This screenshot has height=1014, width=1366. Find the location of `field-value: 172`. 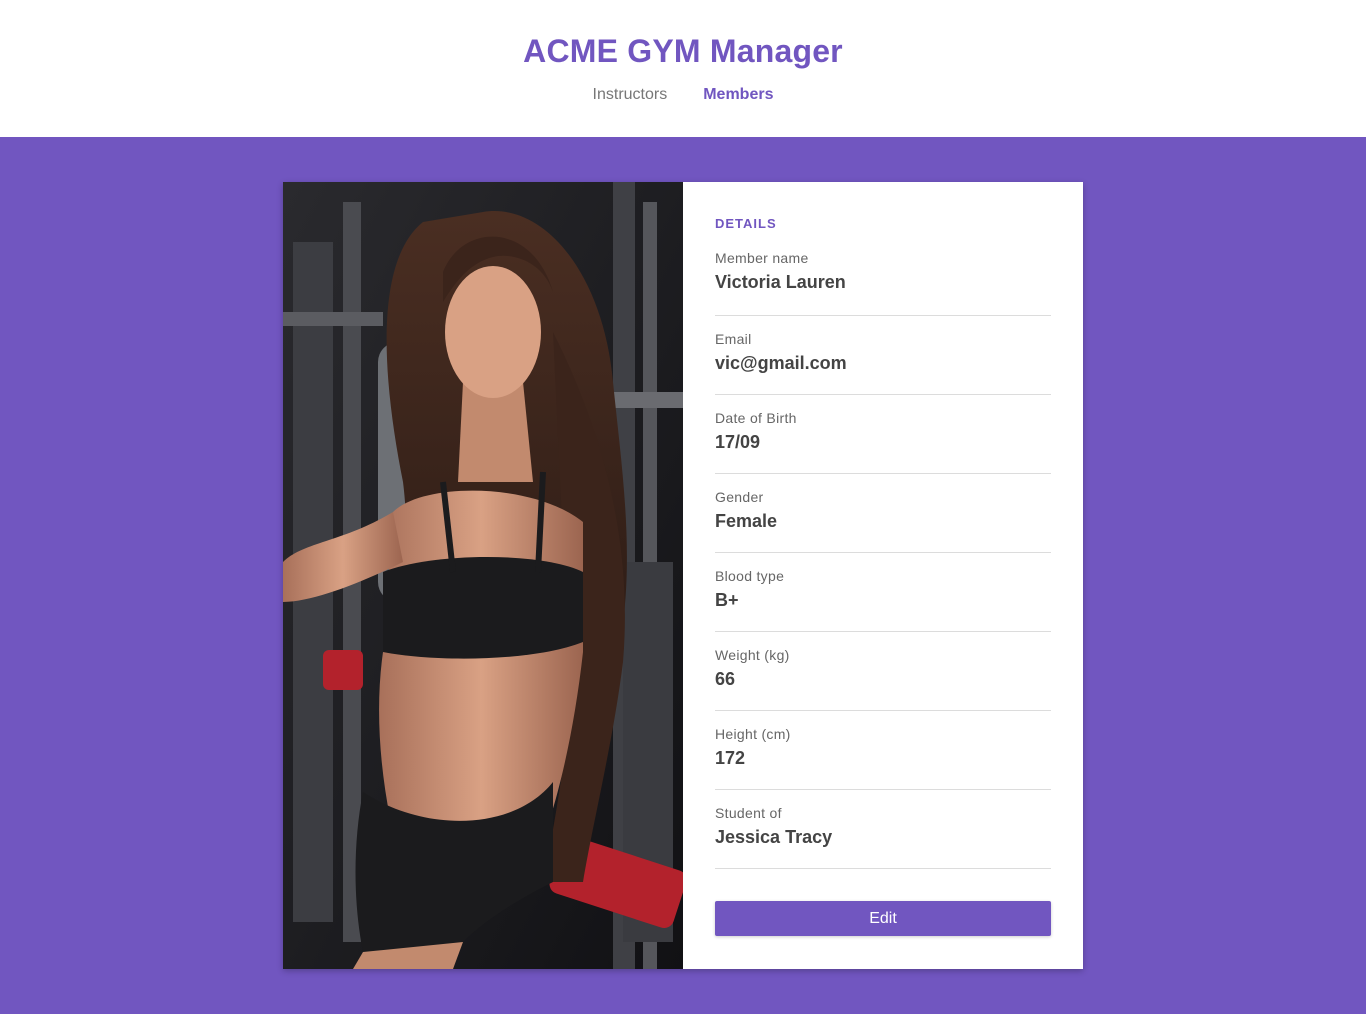

field-value: 172 is located at coordinates (730, 758).